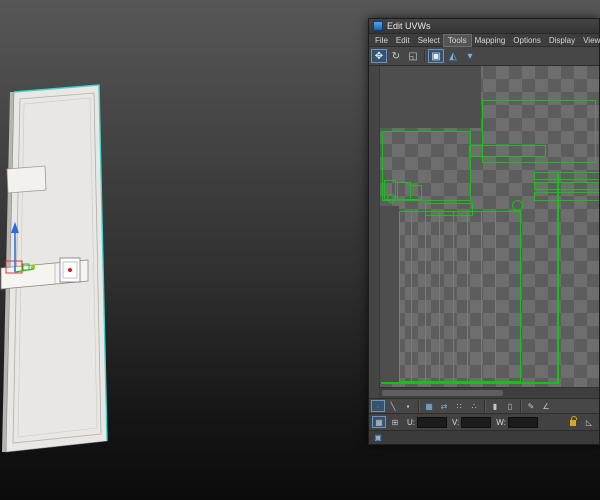 Image resolution: width=600 pixels, height=500 pixels. I want to click on horizontal-scrollbar, so click(489, 392).